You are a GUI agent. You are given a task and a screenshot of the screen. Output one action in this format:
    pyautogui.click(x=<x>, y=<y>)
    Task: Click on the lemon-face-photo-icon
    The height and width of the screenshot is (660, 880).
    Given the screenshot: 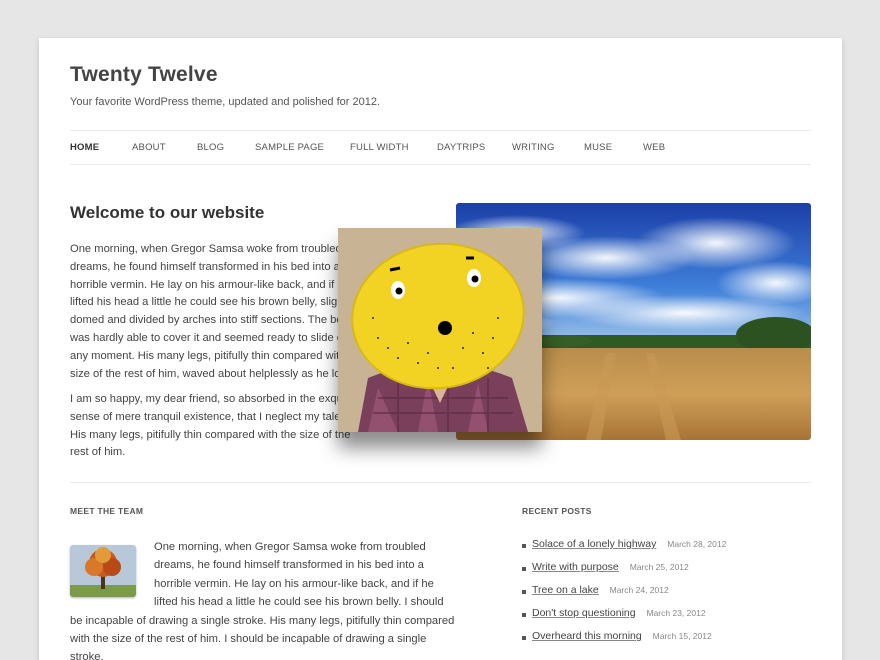 What is the action you would take?
    pyautogui.click(x=440, y=330)
    